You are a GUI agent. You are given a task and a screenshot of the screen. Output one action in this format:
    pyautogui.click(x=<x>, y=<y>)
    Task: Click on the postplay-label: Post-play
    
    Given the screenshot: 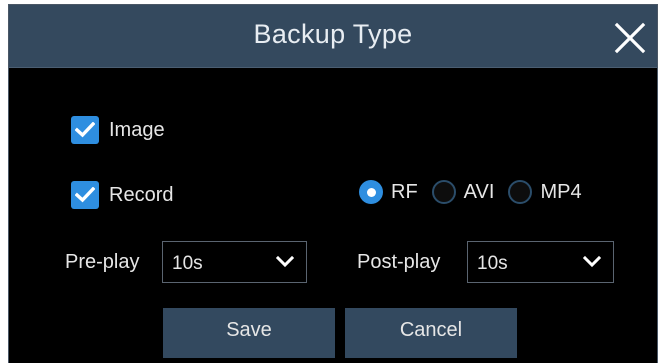 What is the action you would take?
    pyautogui.click(x=399, y=262)
    